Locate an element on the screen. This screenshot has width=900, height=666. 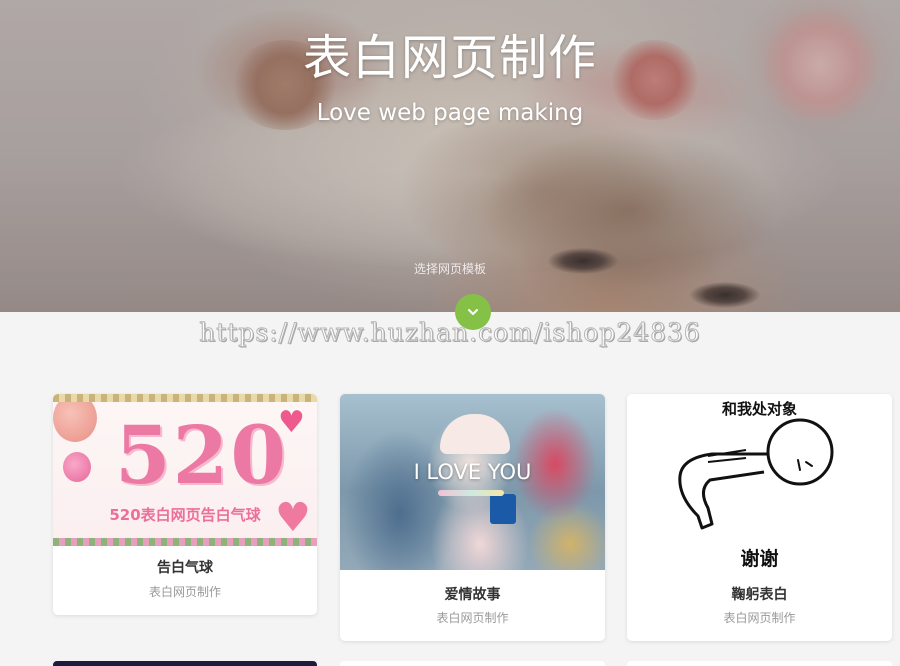
i-love-you-text: I LOVE YOU is located at coordinates (472, 472).